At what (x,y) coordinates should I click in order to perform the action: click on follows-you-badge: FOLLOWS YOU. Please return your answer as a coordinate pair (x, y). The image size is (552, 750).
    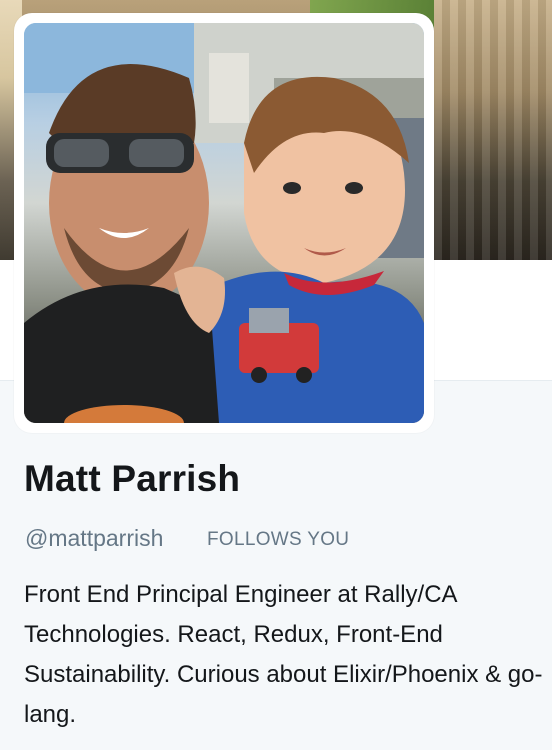
    Looking at the image, I should click on (278, 539).